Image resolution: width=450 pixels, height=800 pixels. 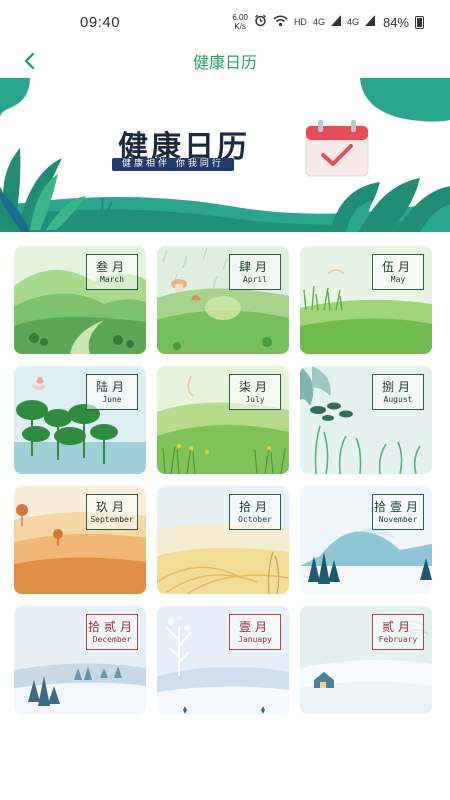 What do you see at coordinates (395, 22) in the screenshot?
I see `battery-percent: 84%` at bounding box center [395, 22].